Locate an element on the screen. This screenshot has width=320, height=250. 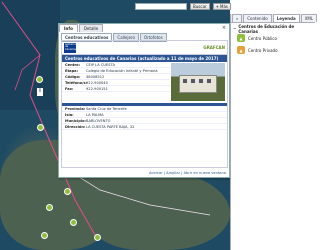
field-value: Colegio de Educación Infantil y Primaria is located at coordinates (122, 71).